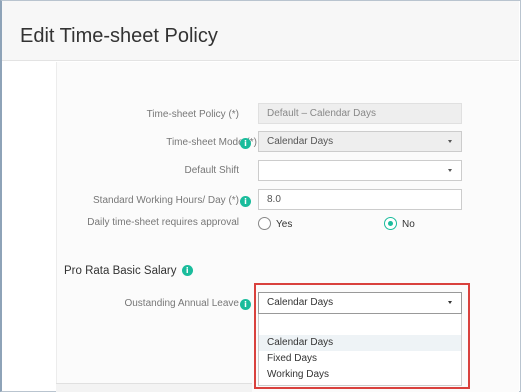 This screenshot has height=392, width=521. I want to click on timesheet-mode-select: Calendar Days, so click(360, 141).